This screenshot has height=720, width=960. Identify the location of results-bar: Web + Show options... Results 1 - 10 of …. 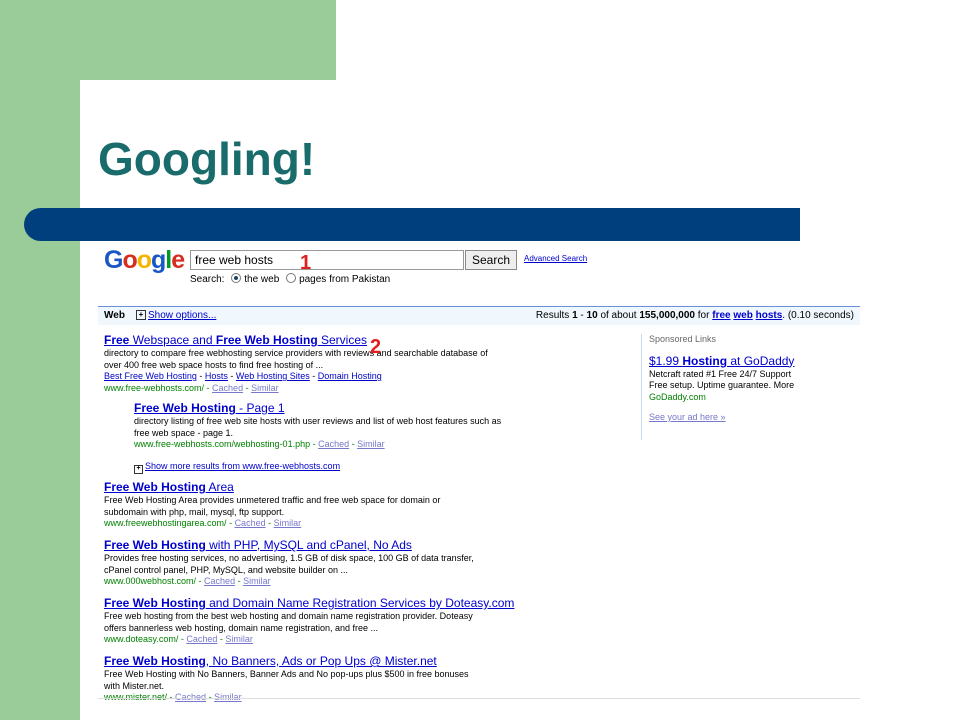
(479, 315).